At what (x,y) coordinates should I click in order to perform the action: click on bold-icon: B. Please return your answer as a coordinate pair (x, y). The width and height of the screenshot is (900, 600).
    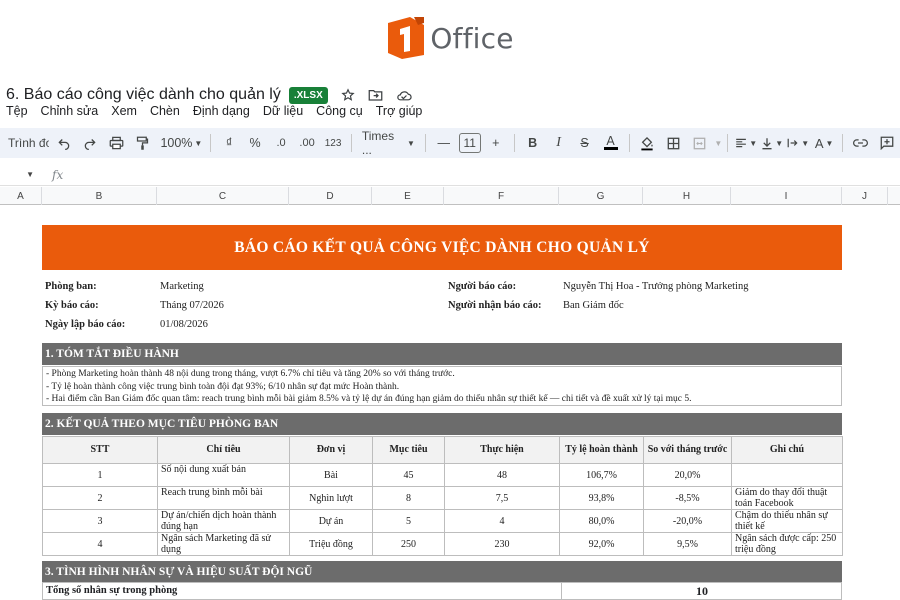
    Looking at the image, I should click on (533, 143).